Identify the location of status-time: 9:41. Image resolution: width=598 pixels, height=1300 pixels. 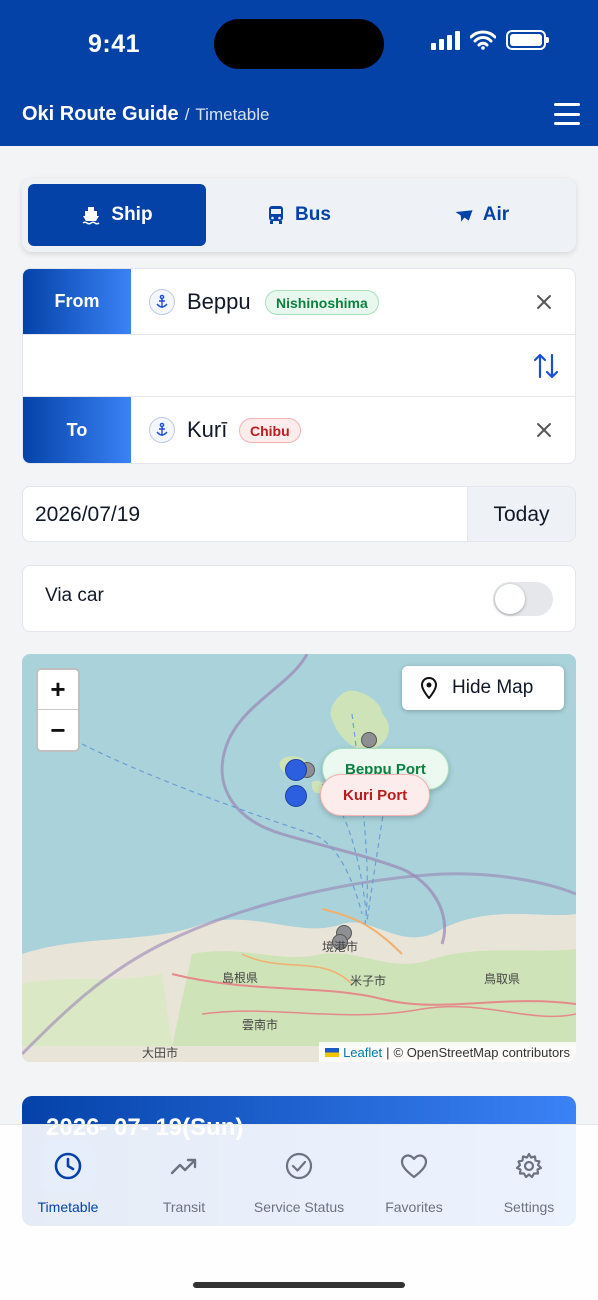
(114, 44).